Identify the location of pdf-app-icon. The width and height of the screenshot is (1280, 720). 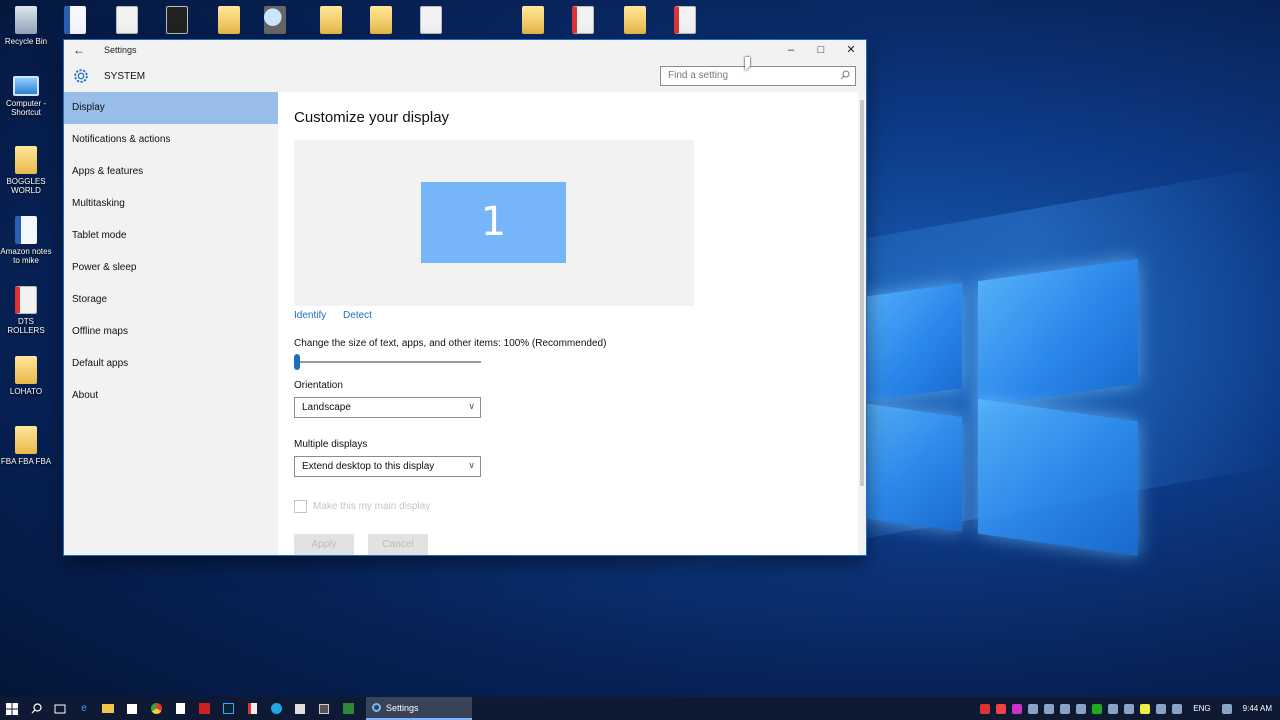
(252, 709).